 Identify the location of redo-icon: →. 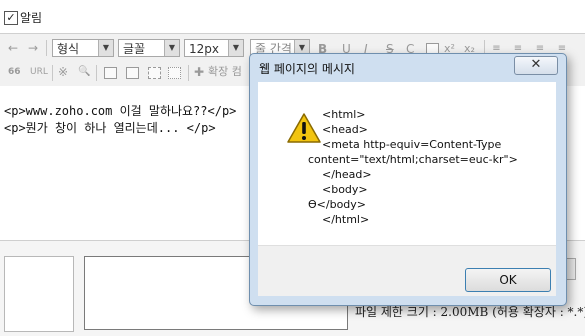
(33, 48).